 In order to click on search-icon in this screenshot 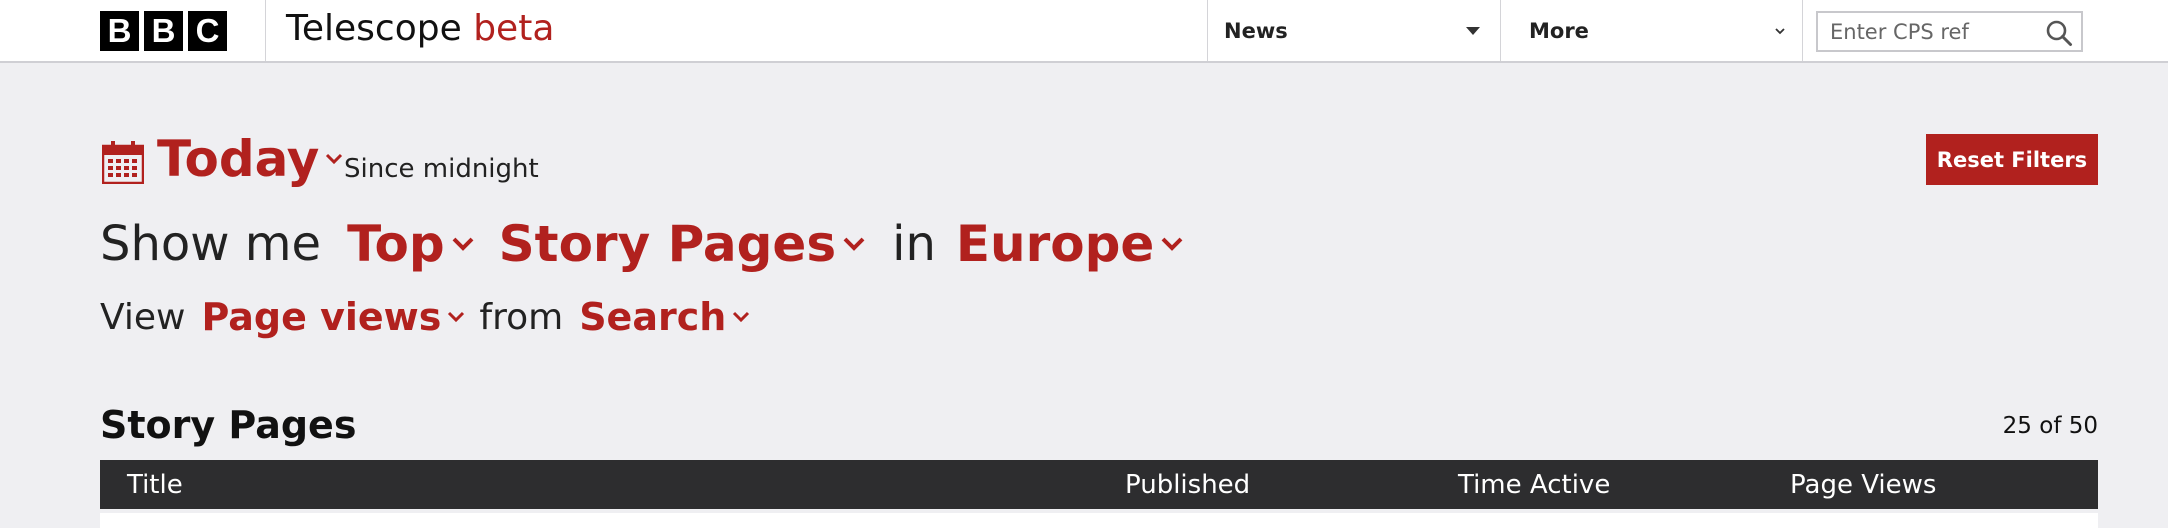, I will do `click(2059, 33)`.